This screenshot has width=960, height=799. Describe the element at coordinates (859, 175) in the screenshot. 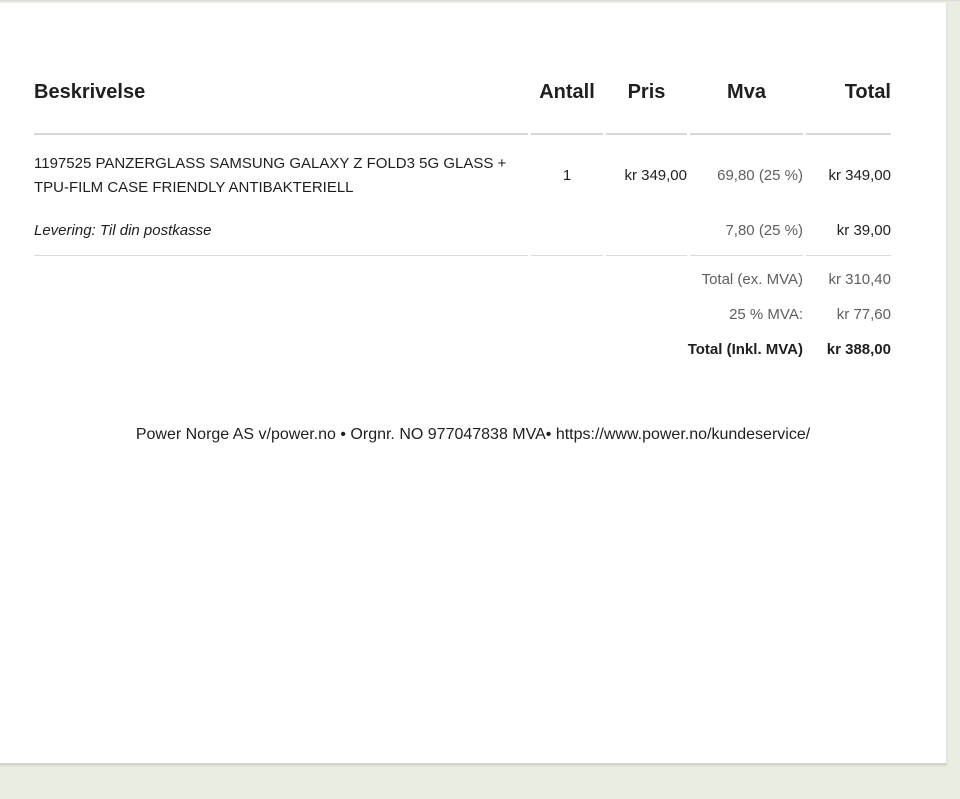

I see `product-total: kr 349,00` at that location.